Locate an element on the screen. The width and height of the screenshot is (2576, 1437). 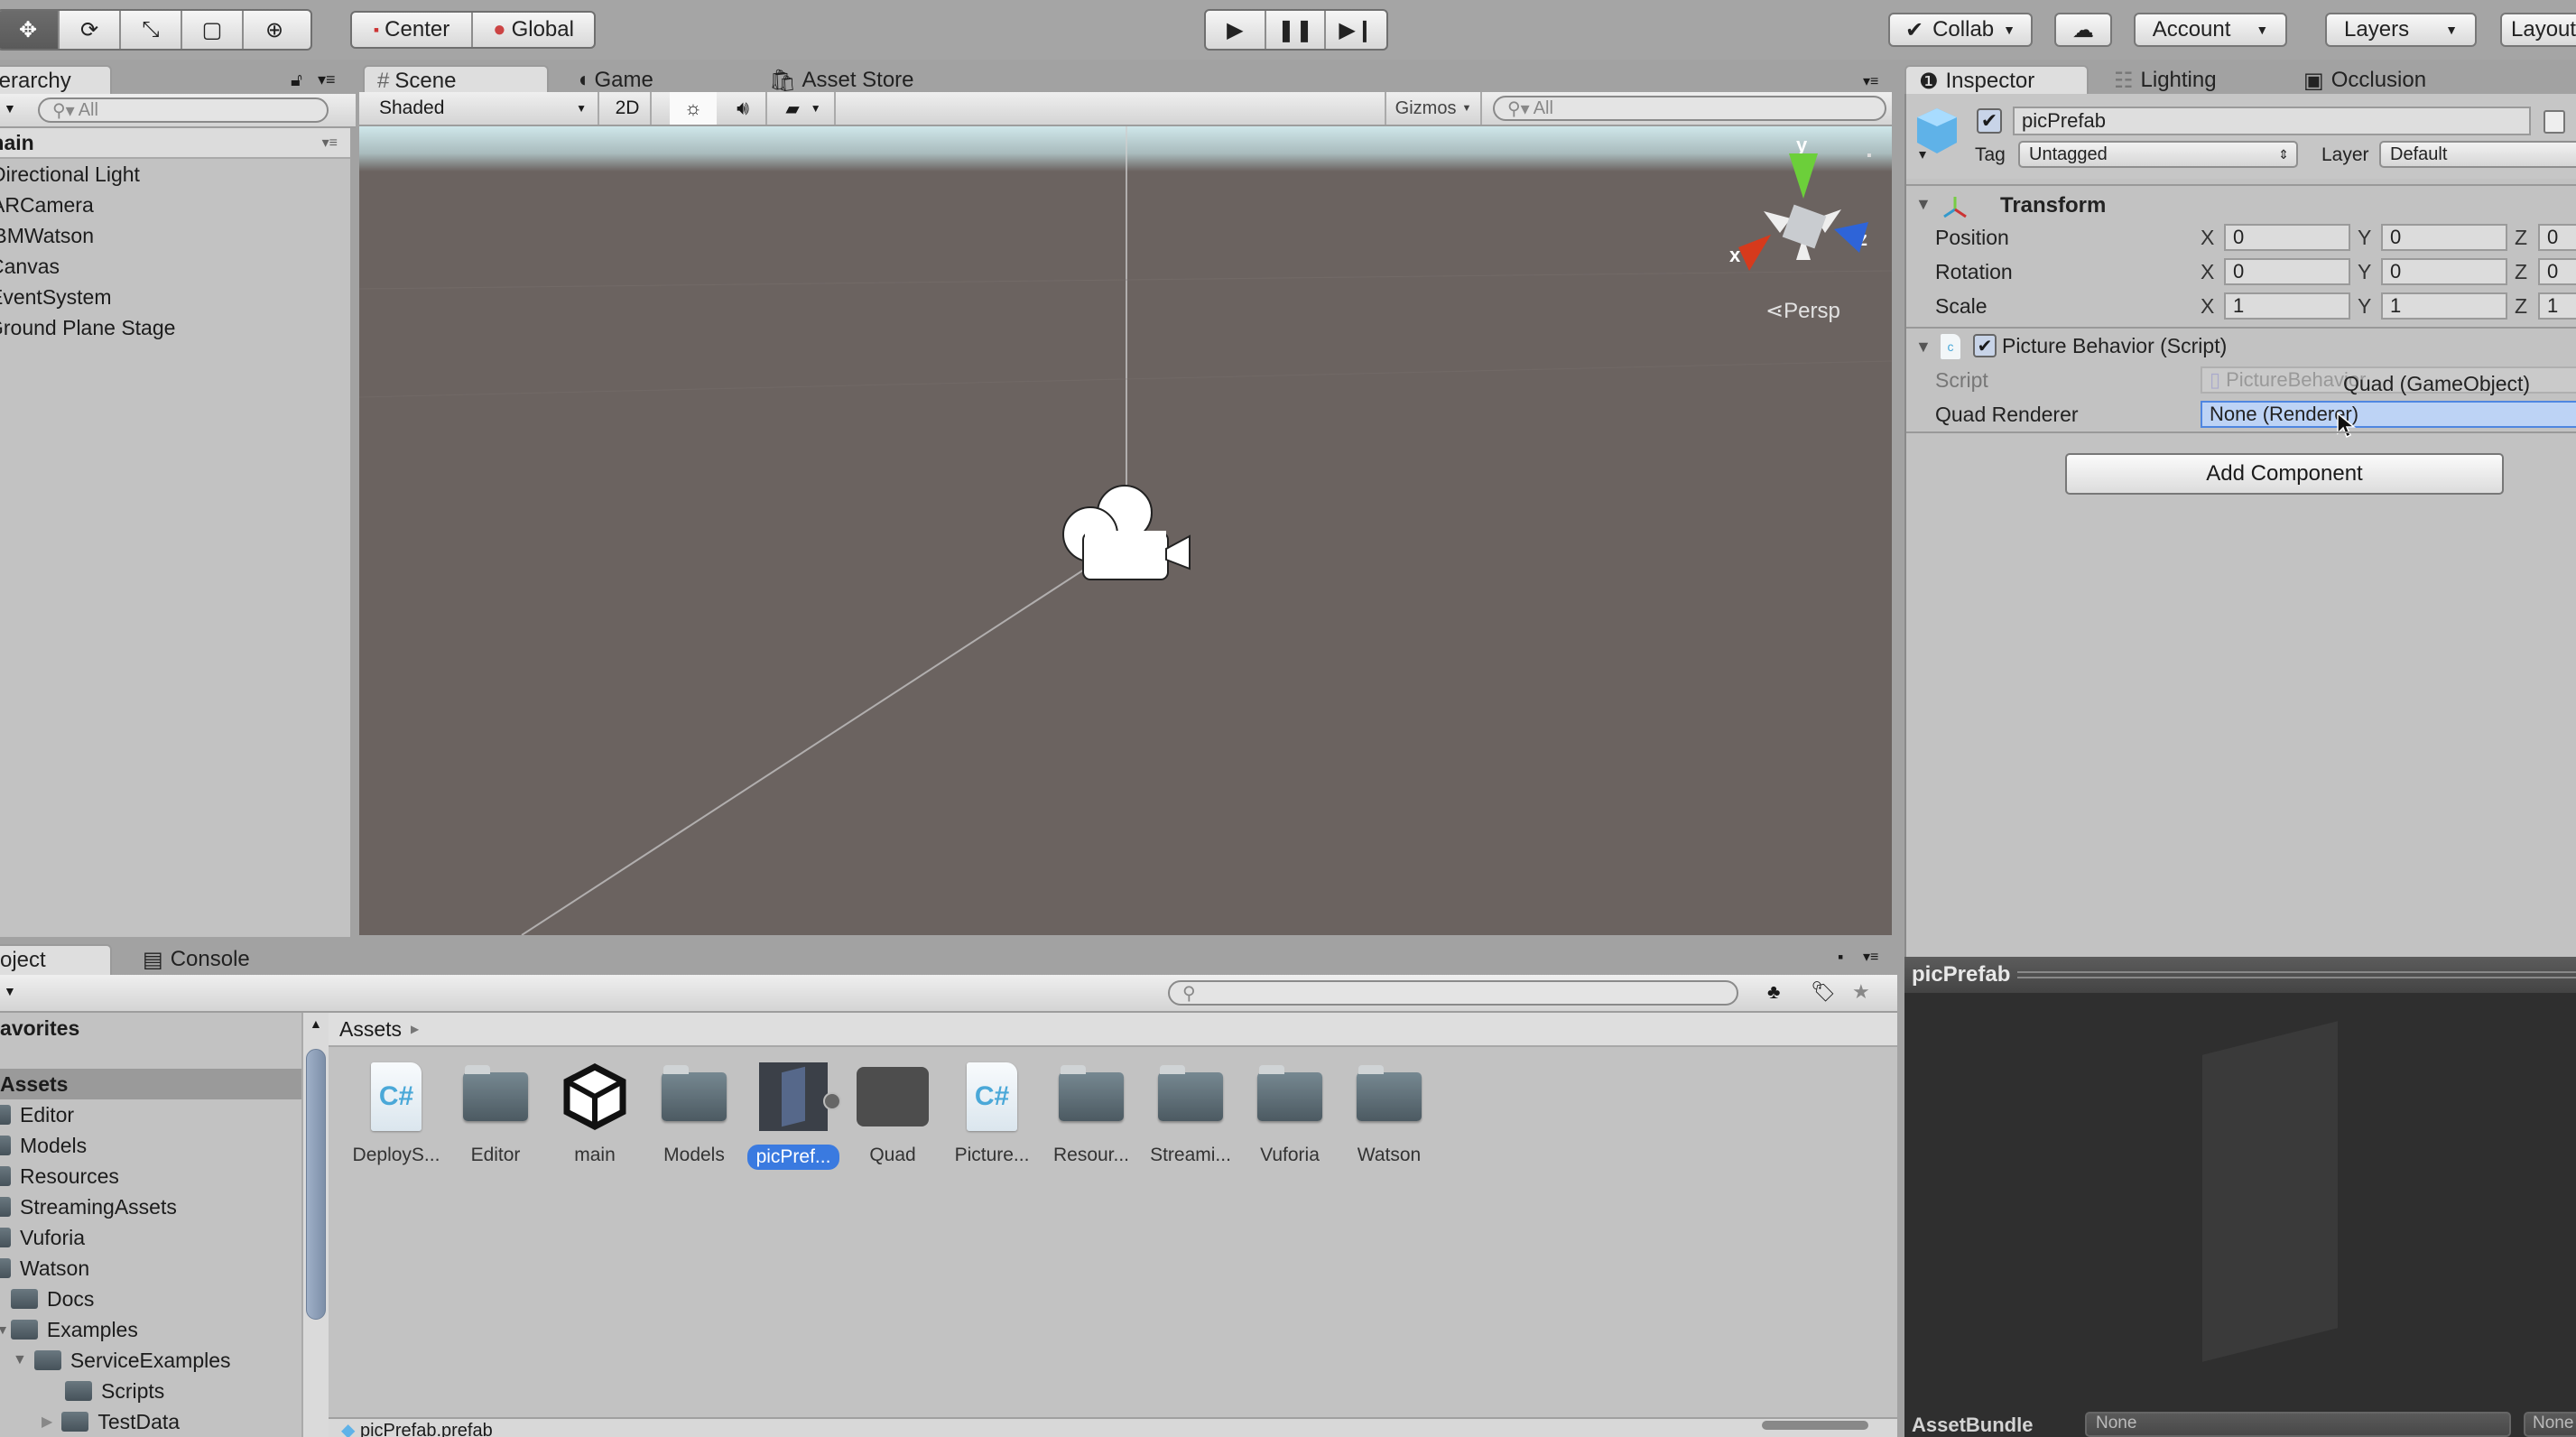
account-dropdown: Account ▼ is located at coordinates (2210, 30).